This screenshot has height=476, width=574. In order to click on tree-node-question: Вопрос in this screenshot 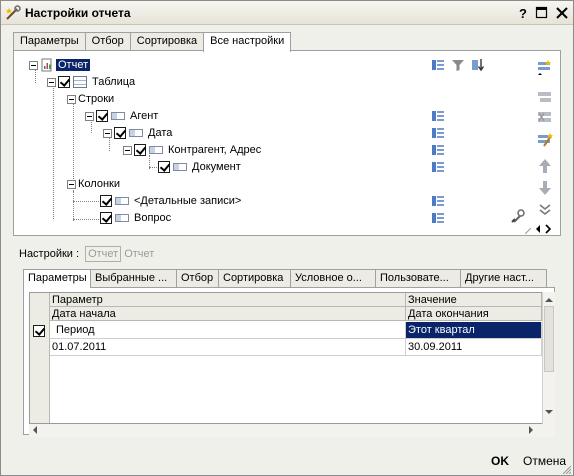, I will do `click(135, 218)`.